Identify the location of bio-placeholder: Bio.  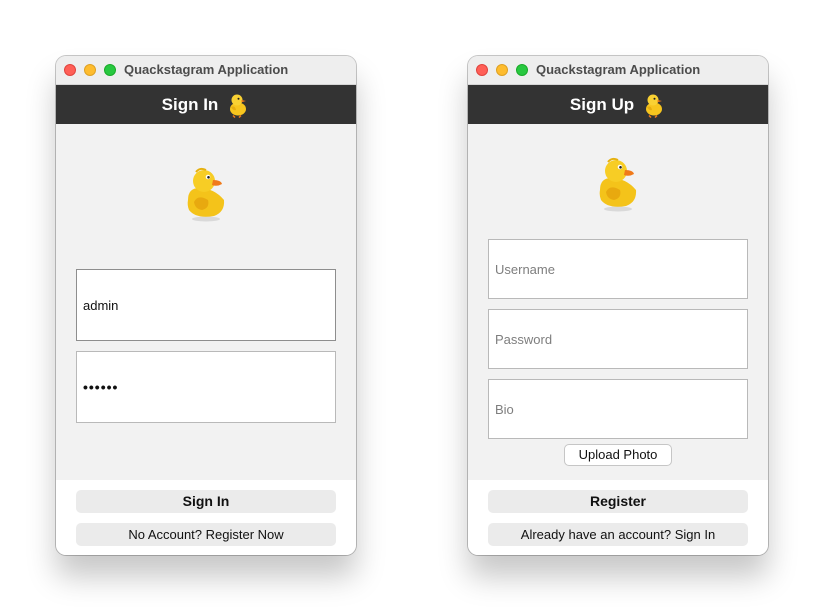
(504, 409).